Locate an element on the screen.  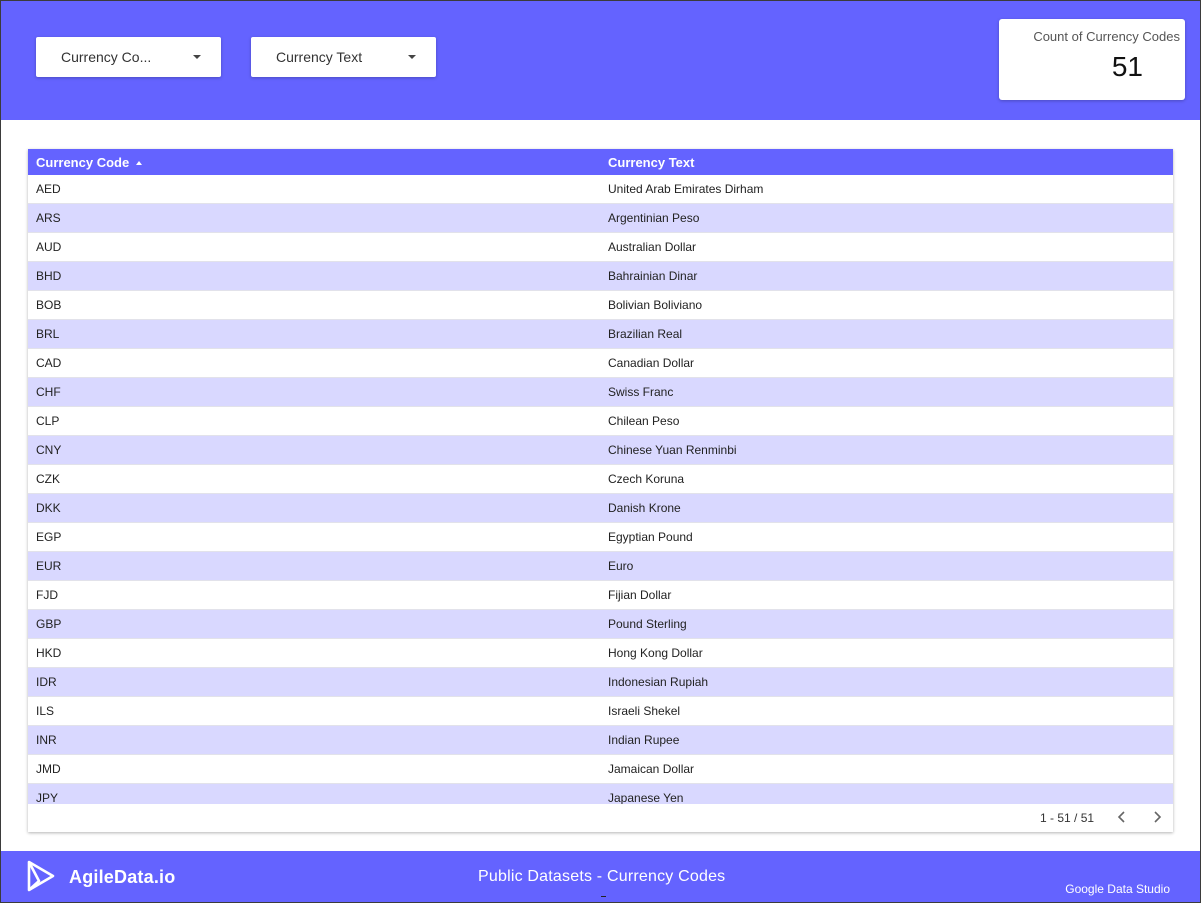
cell-currency-text: Bolivian Boliviano is located at coordinates (655, 305).